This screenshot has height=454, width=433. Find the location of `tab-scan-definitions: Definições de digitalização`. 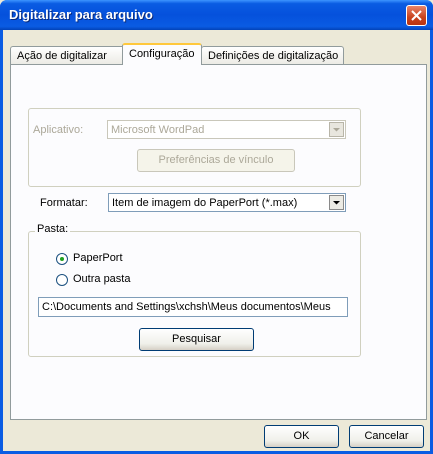

tab-scan-definitions: Definições de digitalização is located at coordinates (272, 55).